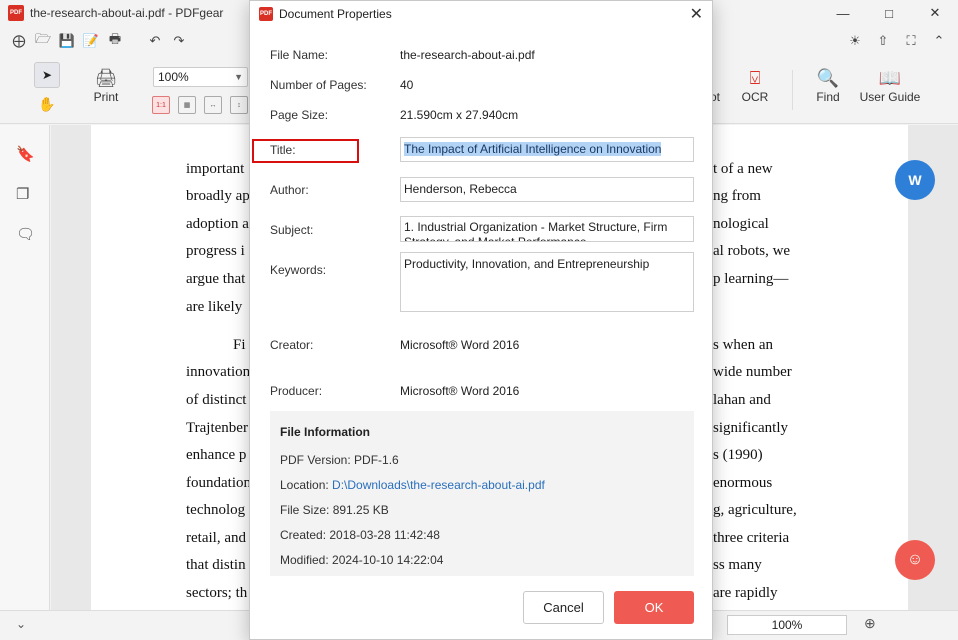  Describe the element at coordinates (216, 279) in the screenshot. I see `document-text-left: argue that` at that location.